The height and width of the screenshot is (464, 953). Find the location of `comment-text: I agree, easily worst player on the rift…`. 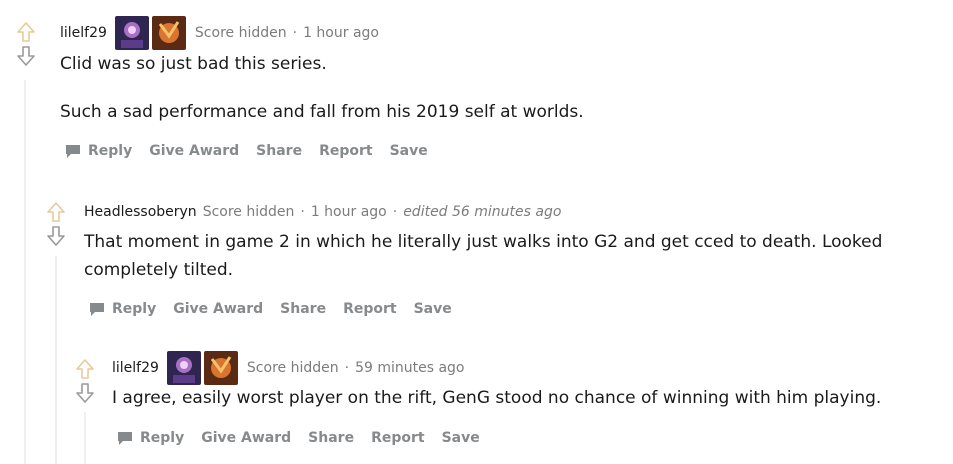

comment-text: I agree, easily worst player on the rift… is located at coordinates (497, 398).